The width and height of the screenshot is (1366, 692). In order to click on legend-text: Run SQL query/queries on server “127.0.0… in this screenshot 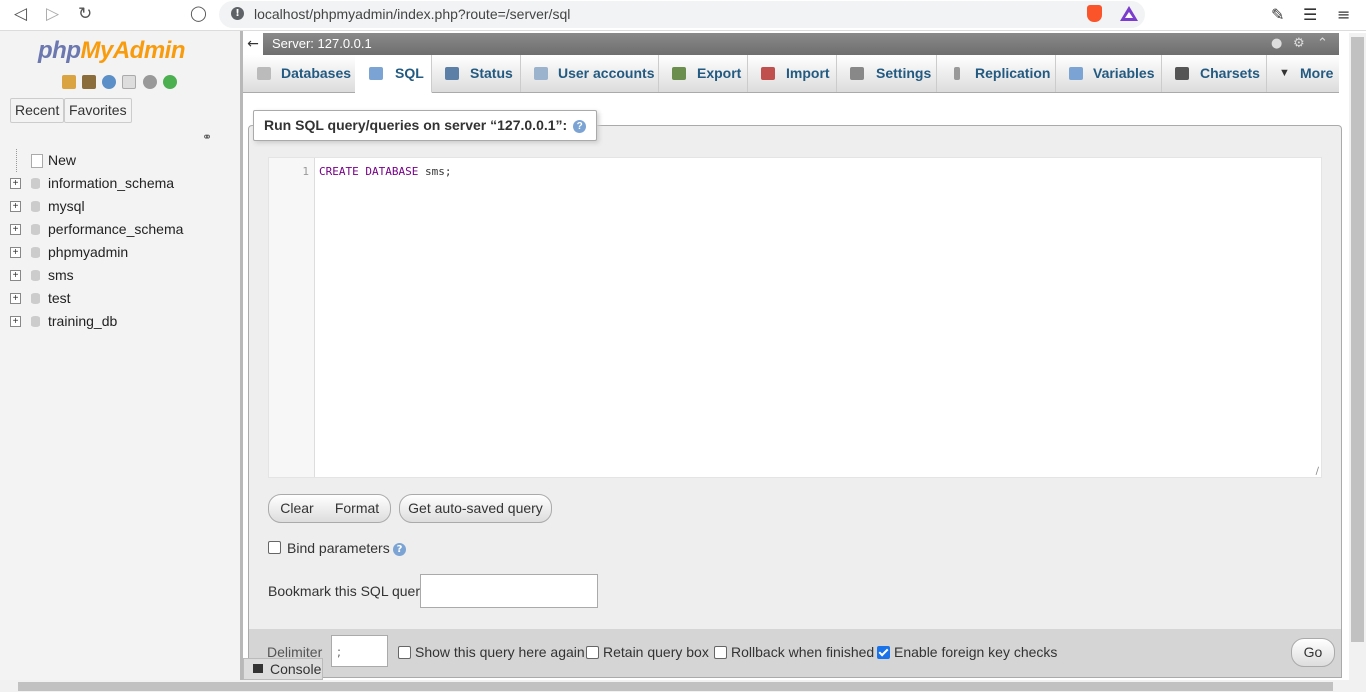, I will do `click(416, 125)`.